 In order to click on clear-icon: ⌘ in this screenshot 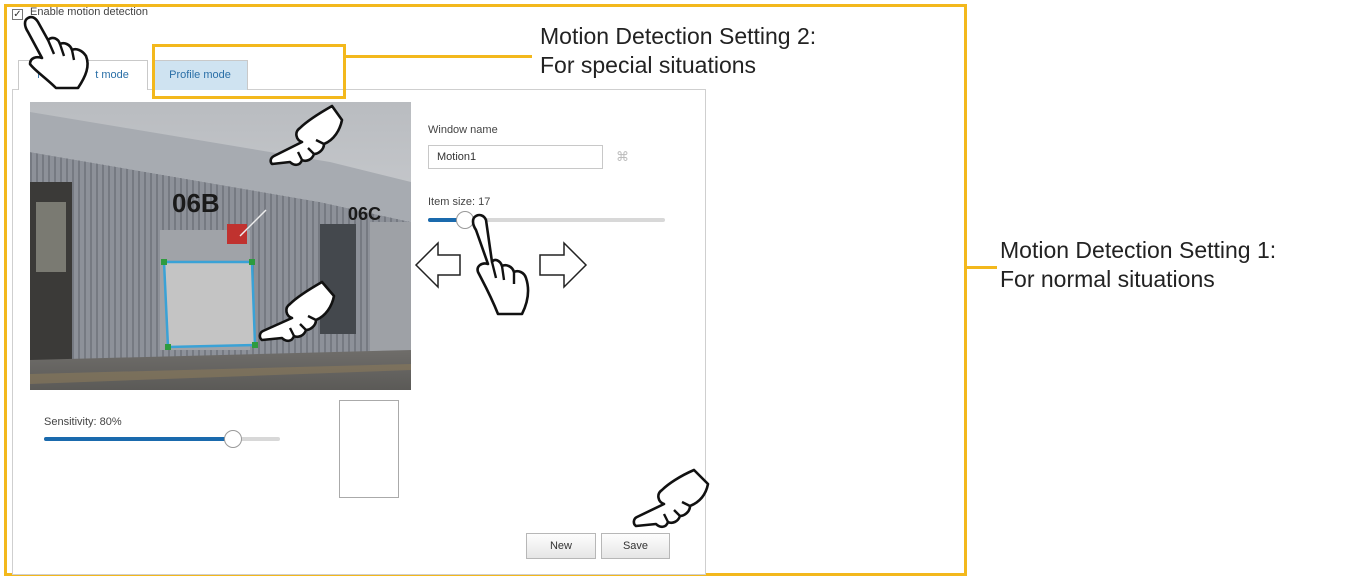, I will do `click(623, 157)`.